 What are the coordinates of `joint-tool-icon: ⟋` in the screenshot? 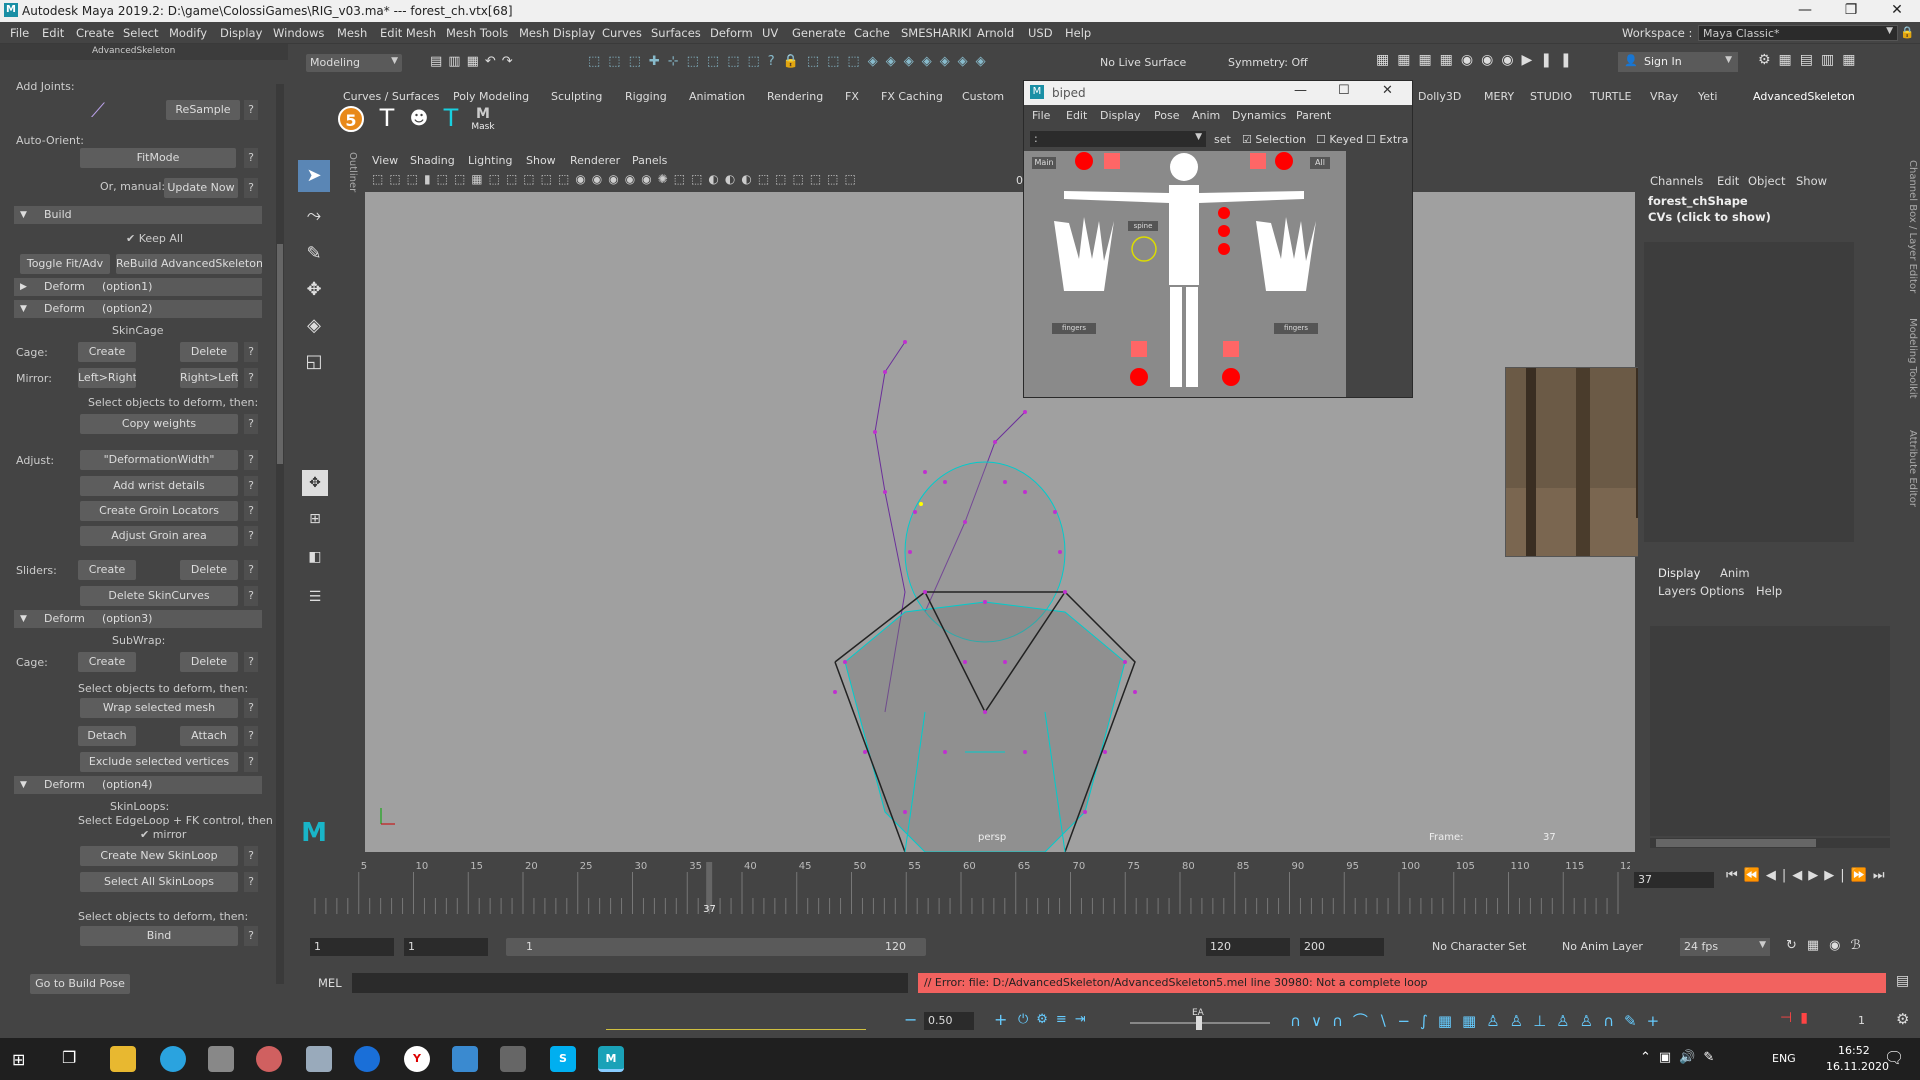 It's located at (98, 110).